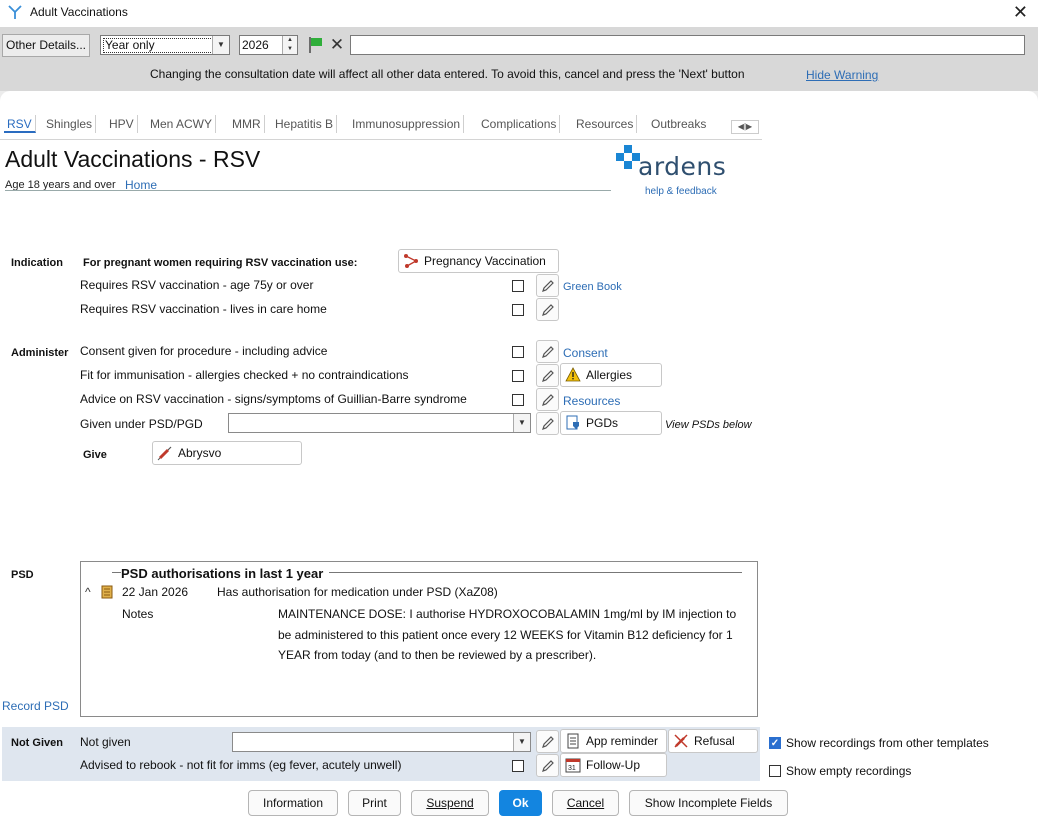  I want to click on not-given-row: Not given, so click(105, 742).